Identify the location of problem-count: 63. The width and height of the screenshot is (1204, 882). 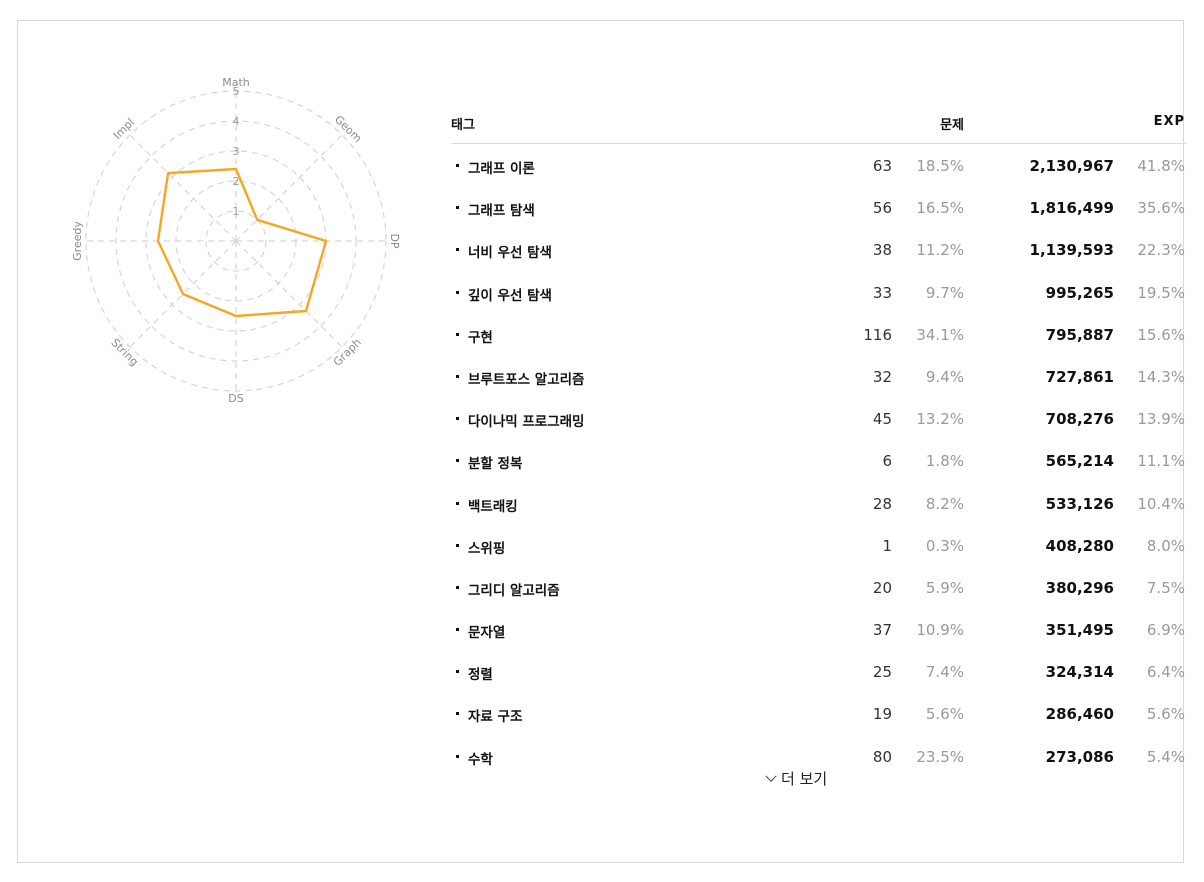
(882, 166).